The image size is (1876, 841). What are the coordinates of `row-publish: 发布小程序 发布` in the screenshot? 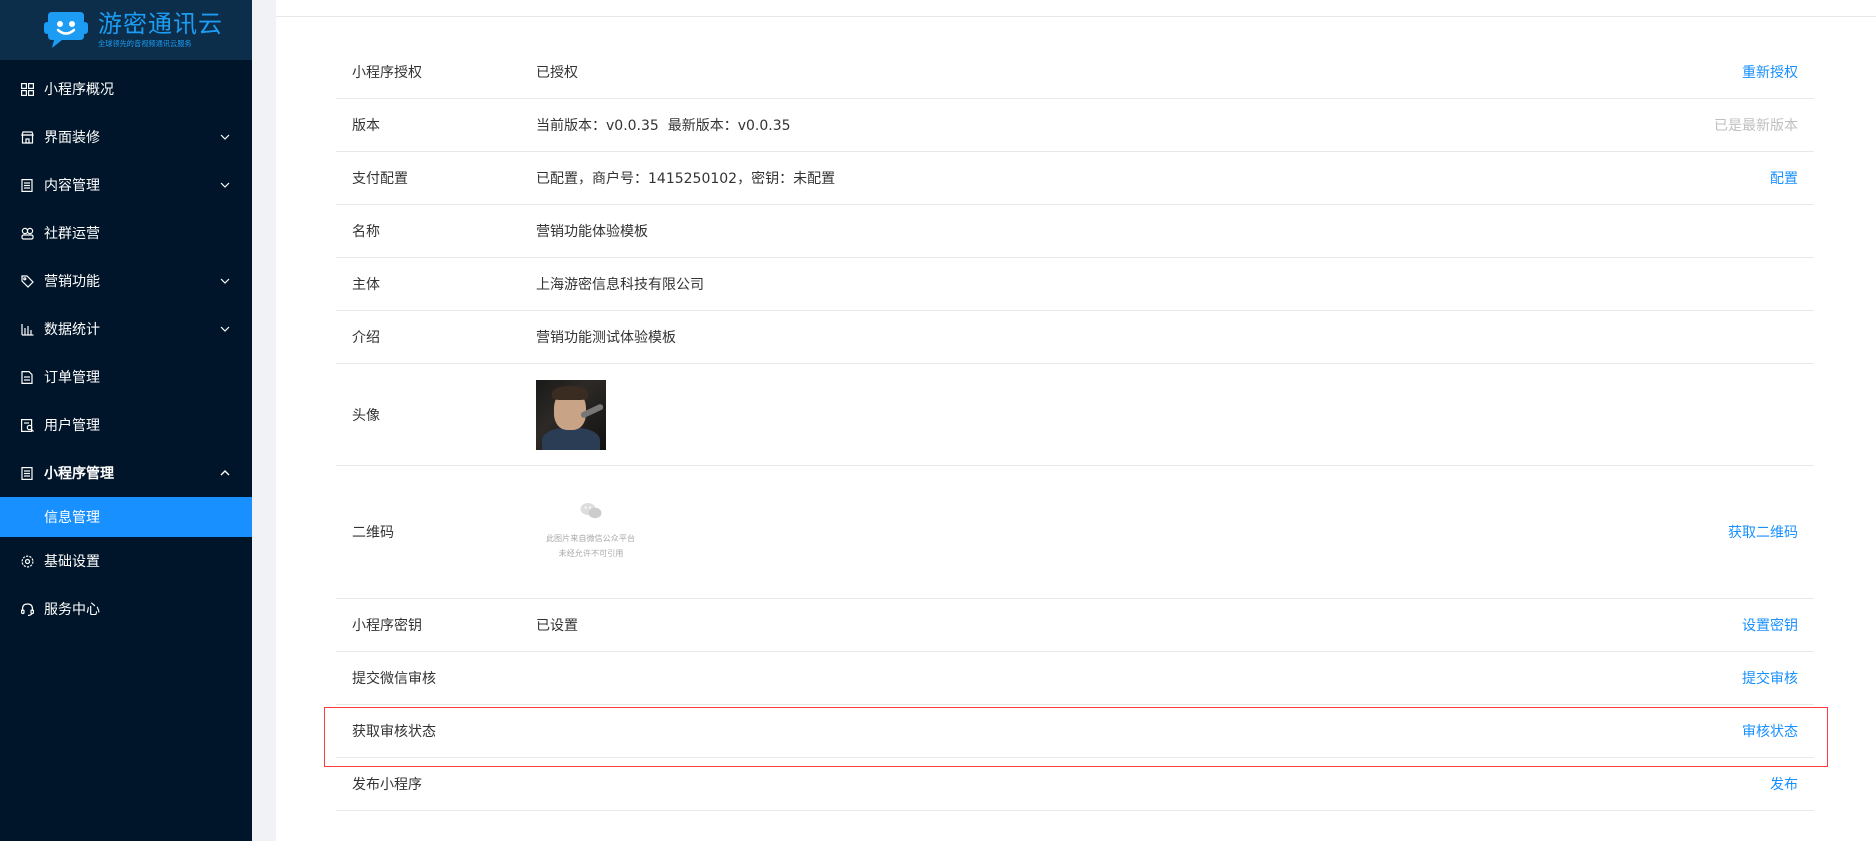 It's located at (1075, 784).